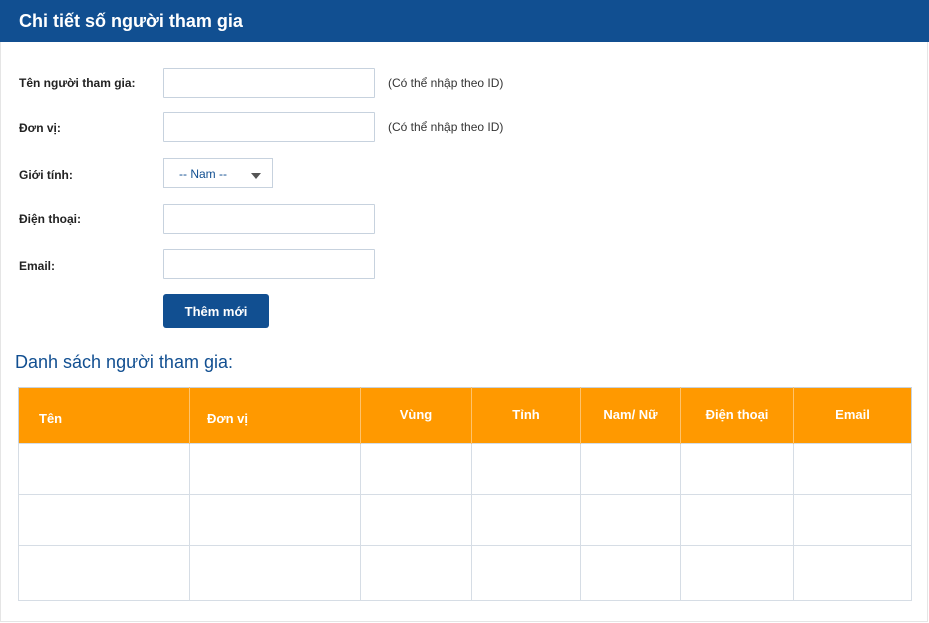  Describe the element at coordinates (737, 415) in the screenshot. I see `column-header-phone: Điện thoại` at that location.